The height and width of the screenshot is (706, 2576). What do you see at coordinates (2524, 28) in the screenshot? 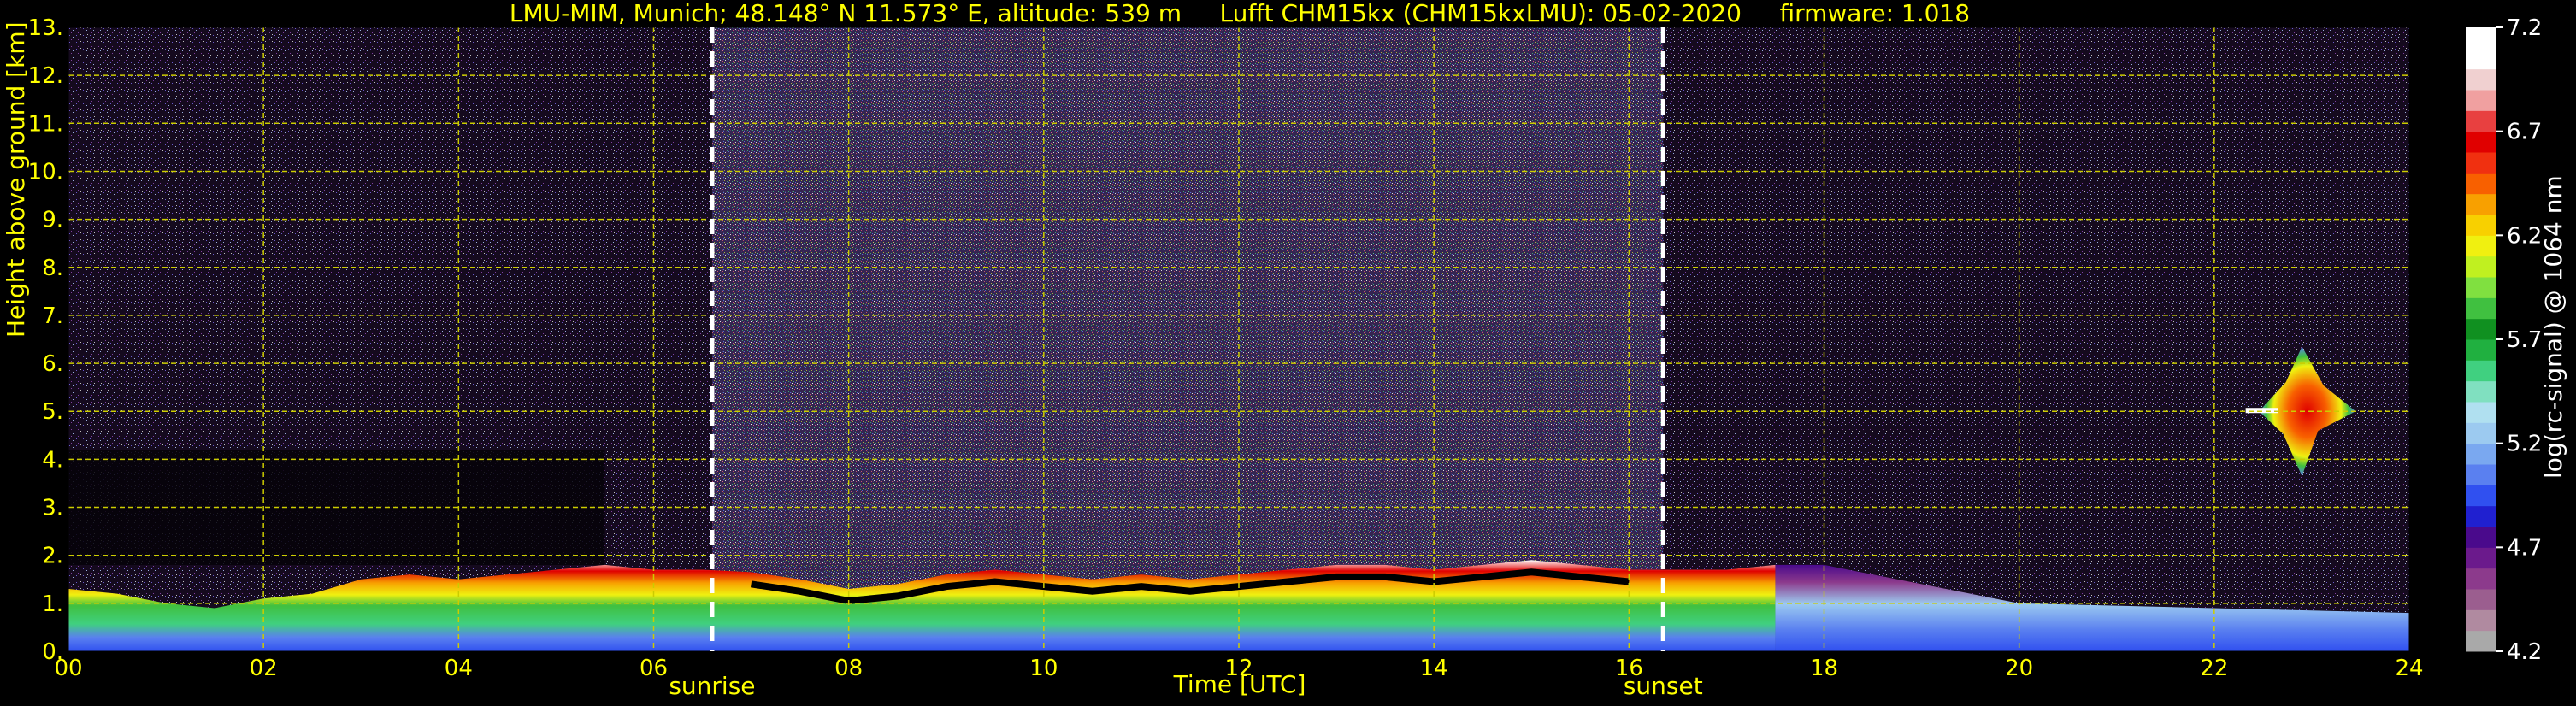
I see `colorbar-tick-label: 7.2` at bounding box center [2524, 28].